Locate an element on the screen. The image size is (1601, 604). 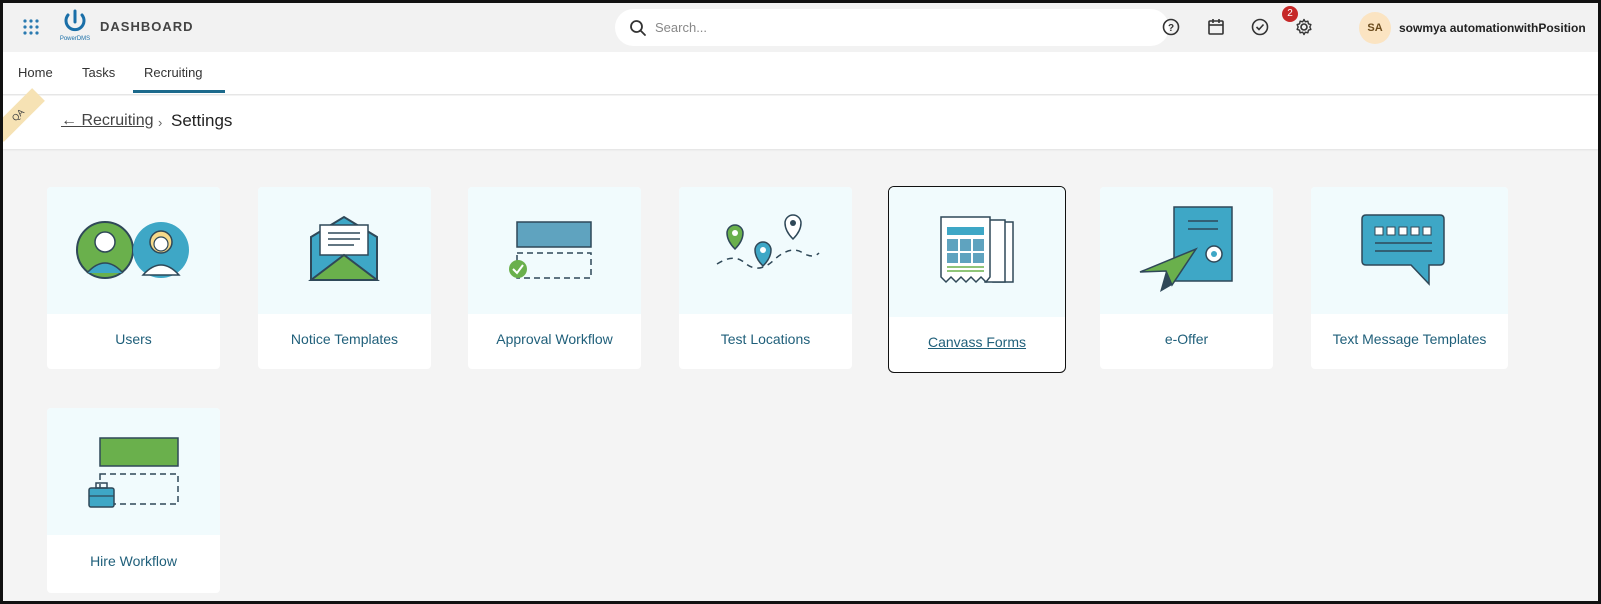
settings-card-users: Users is located at coordinates (133, 278).